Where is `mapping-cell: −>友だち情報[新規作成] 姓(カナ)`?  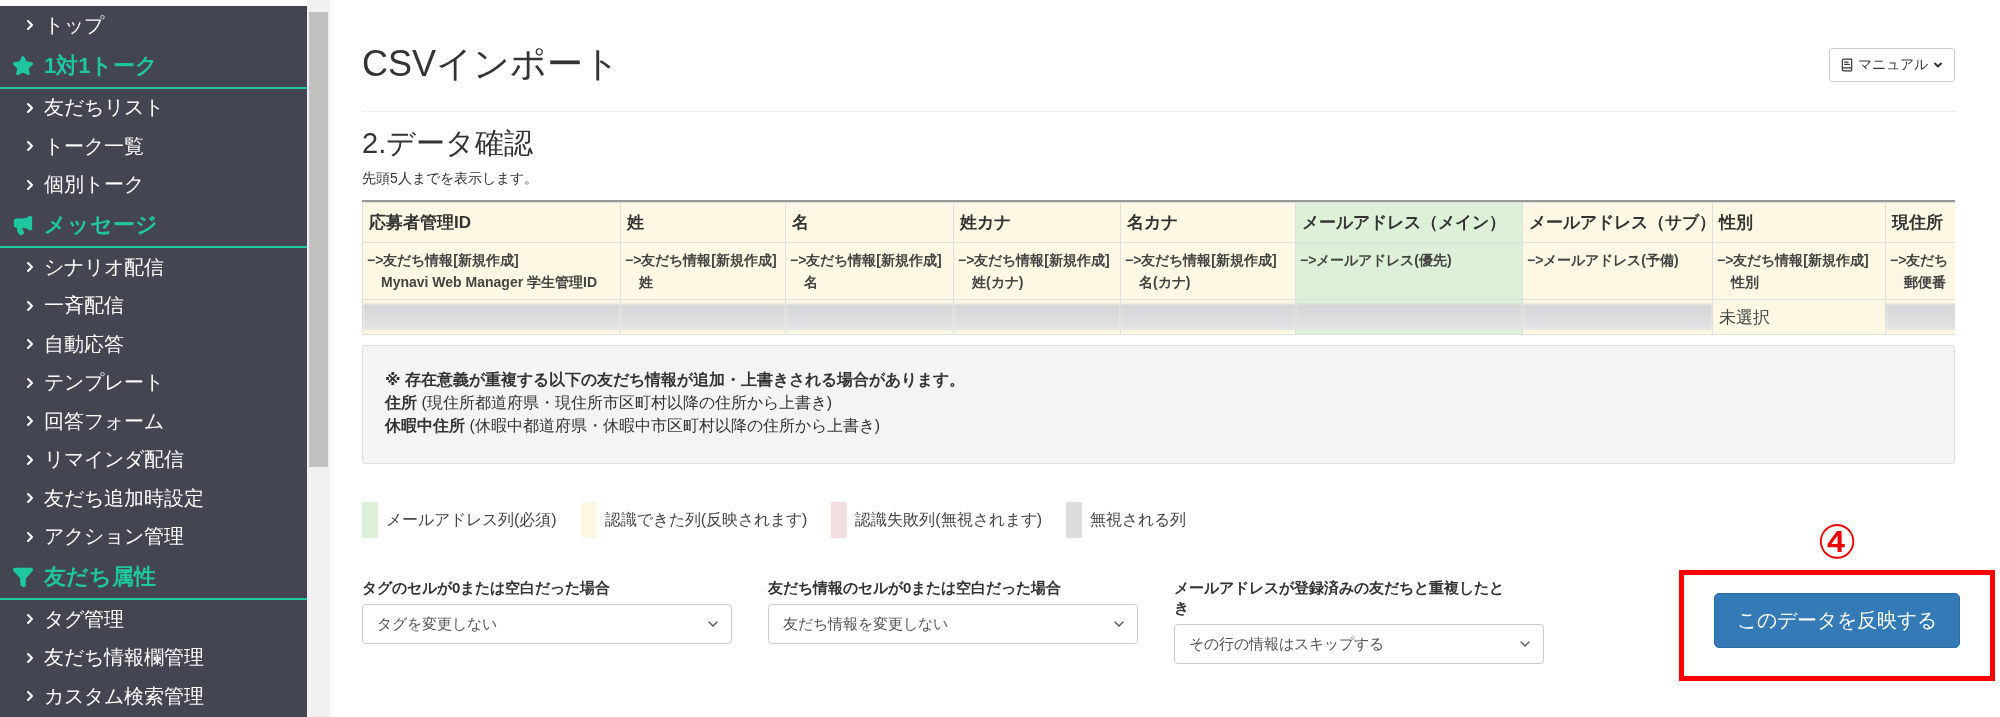 mapping-cell: −>友だち情報[新規作成] 姓(カナ) is located at coordinates (1037, 271).